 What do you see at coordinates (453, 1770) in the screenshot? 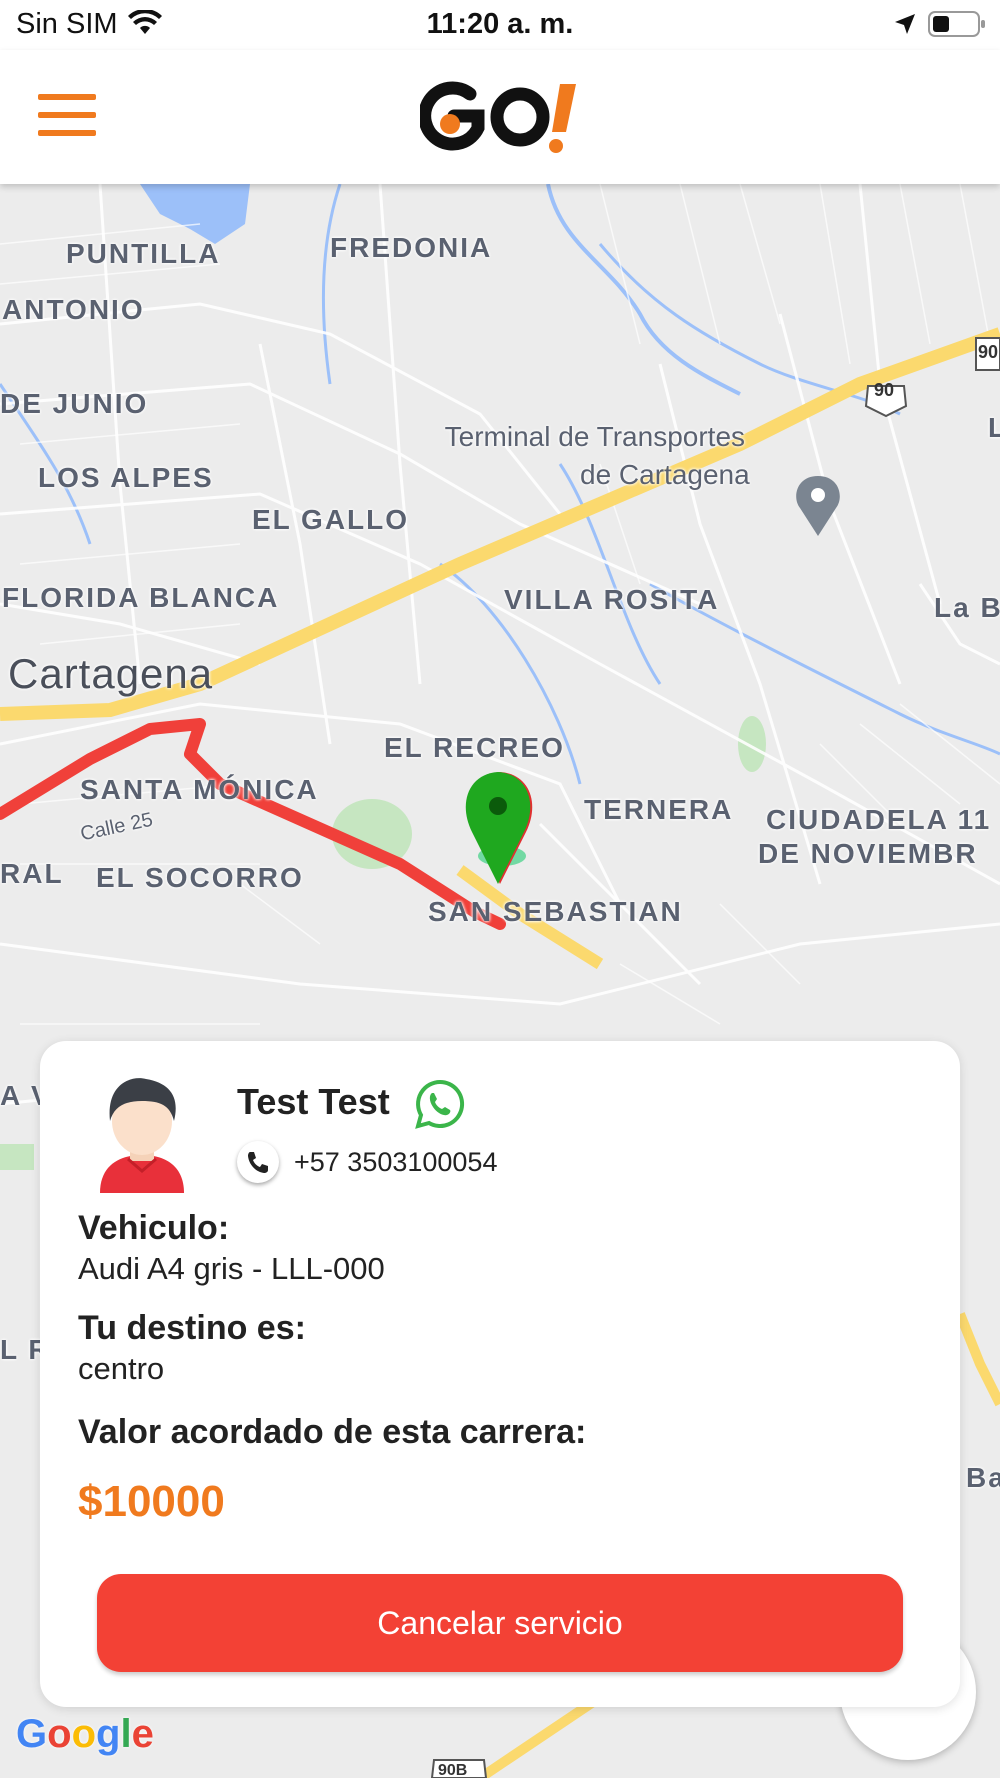
I see `route-shield-label: 90B` at bounding box center [453, 1770].